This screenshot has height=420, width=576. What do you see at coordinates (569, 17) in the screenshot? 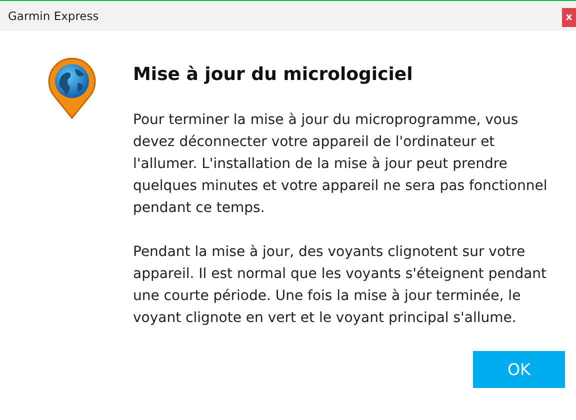
I see `close-button: x` at bounding box center [569, 17].